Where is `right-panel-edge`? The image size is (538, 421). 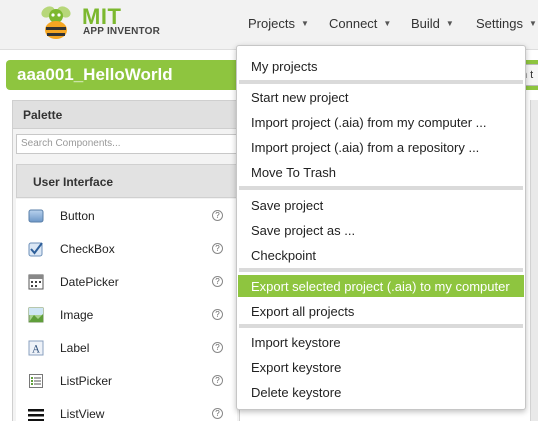 right-panel-edge is located at coordinates (534, 260).